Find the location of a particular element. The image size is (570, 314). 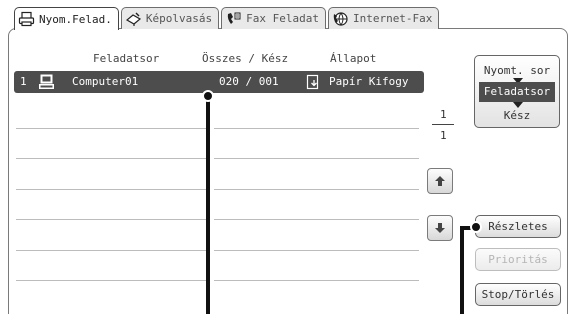

tab-label: Fax Feladat is located at coordinates (282, 18).